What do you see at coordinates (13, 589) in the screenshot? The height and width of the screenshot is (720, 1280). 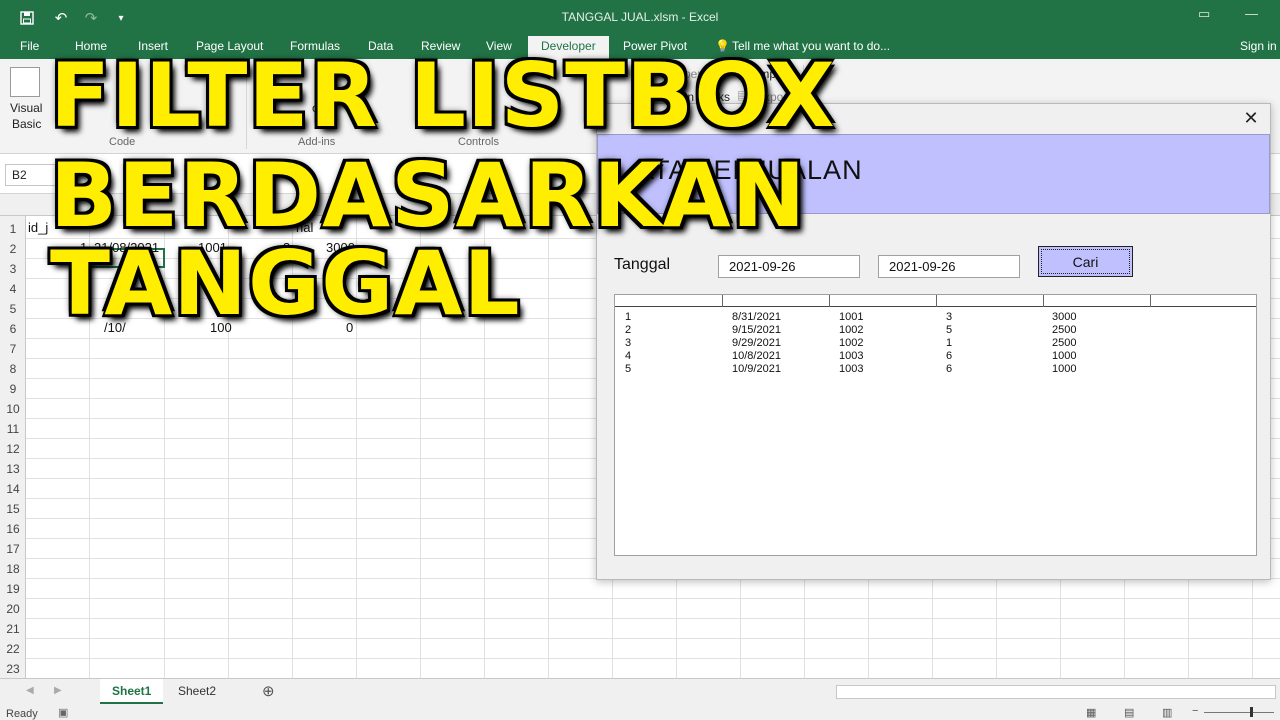 I see `row-number: 19` at bounding box center [13, 589].